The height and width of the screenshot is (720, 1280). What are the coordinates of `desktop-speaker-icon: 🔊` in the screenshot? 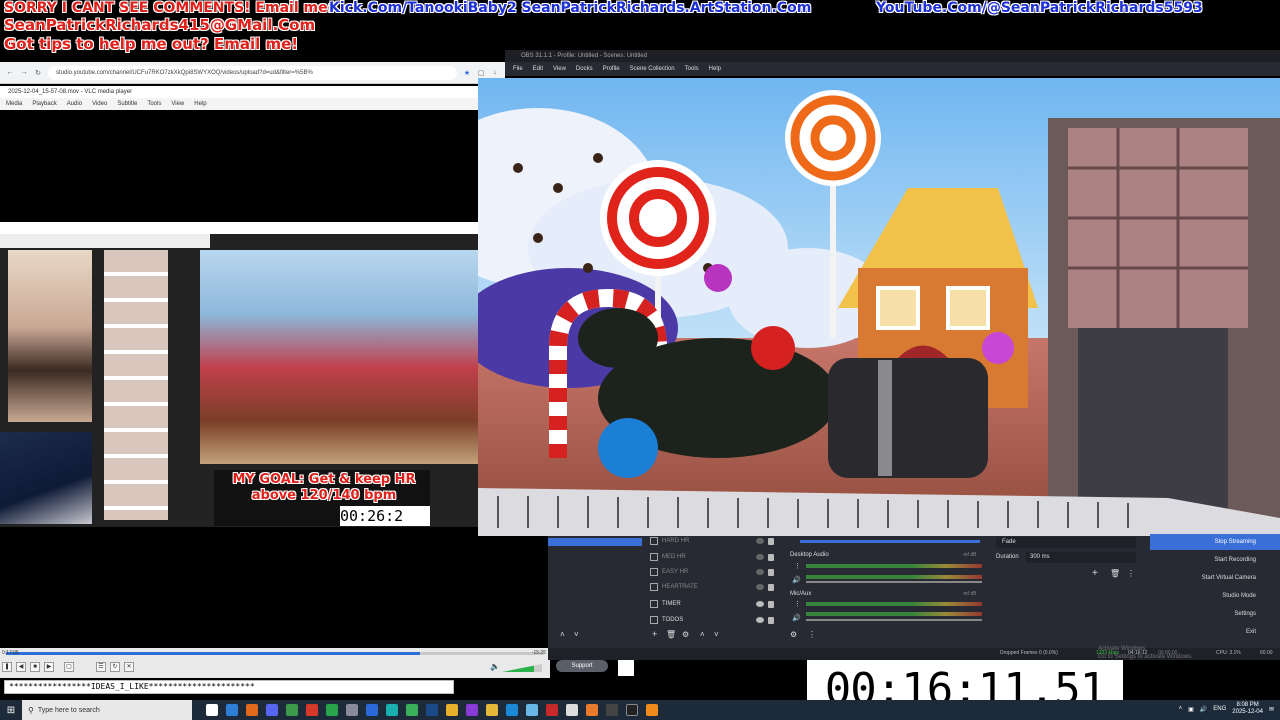 It's located at (796, 580).